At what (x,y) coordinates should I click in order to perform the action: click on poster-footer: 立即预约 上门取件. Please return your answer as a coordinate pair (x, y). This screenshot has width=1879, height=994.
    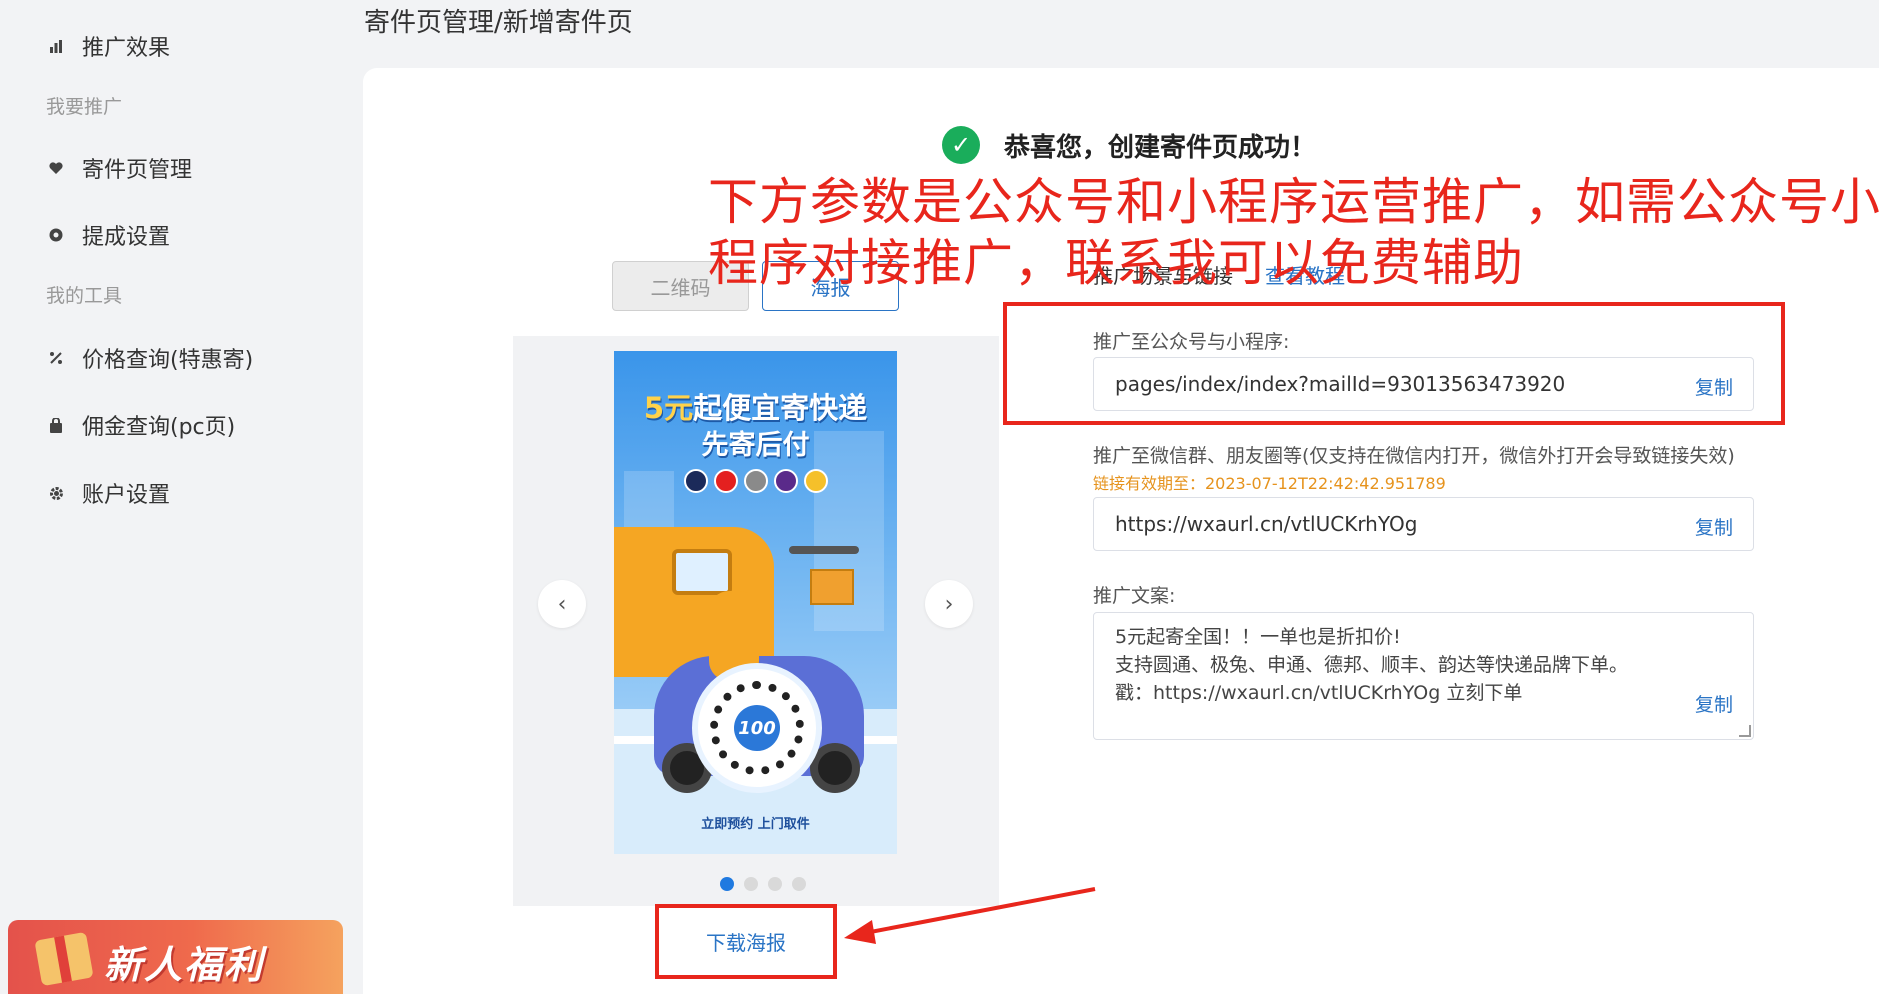
    Looking at the image, I should click on (755, 824).